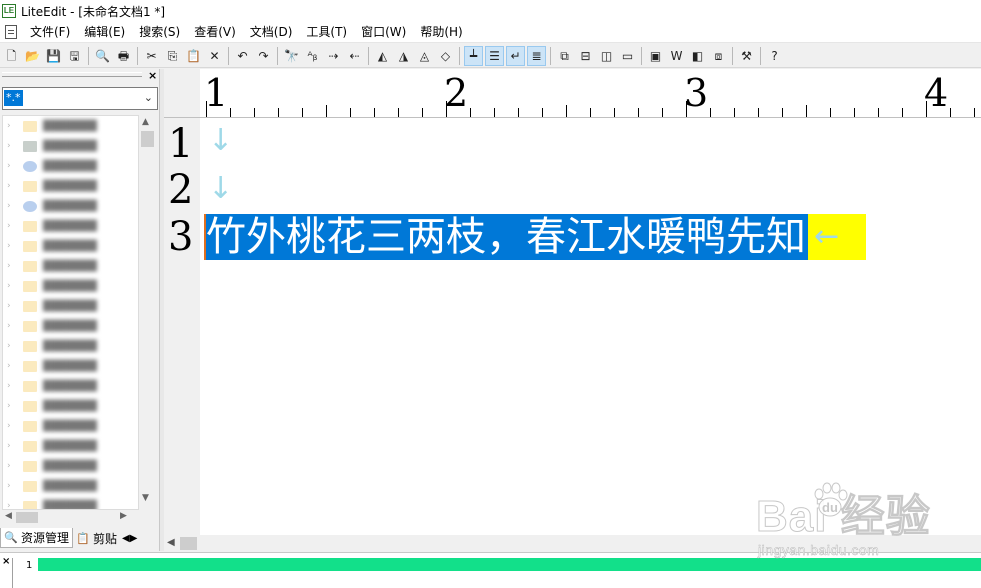  What do you see at coordinates (291, 56) in the screenshot?
I see `find-icon: 🔭` at bounding box center [291, 56].